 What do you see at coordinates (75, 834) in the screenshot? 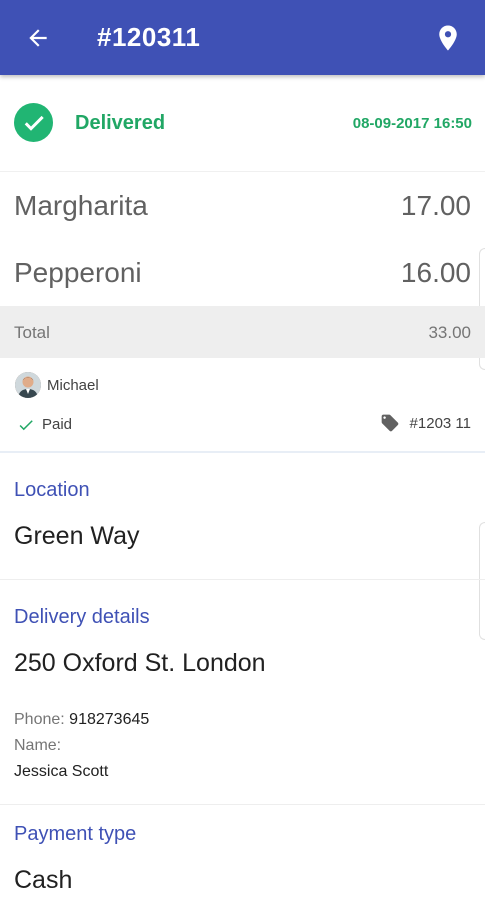
I see `payment-type-label: Payment type` at bounding box center [75, 834].